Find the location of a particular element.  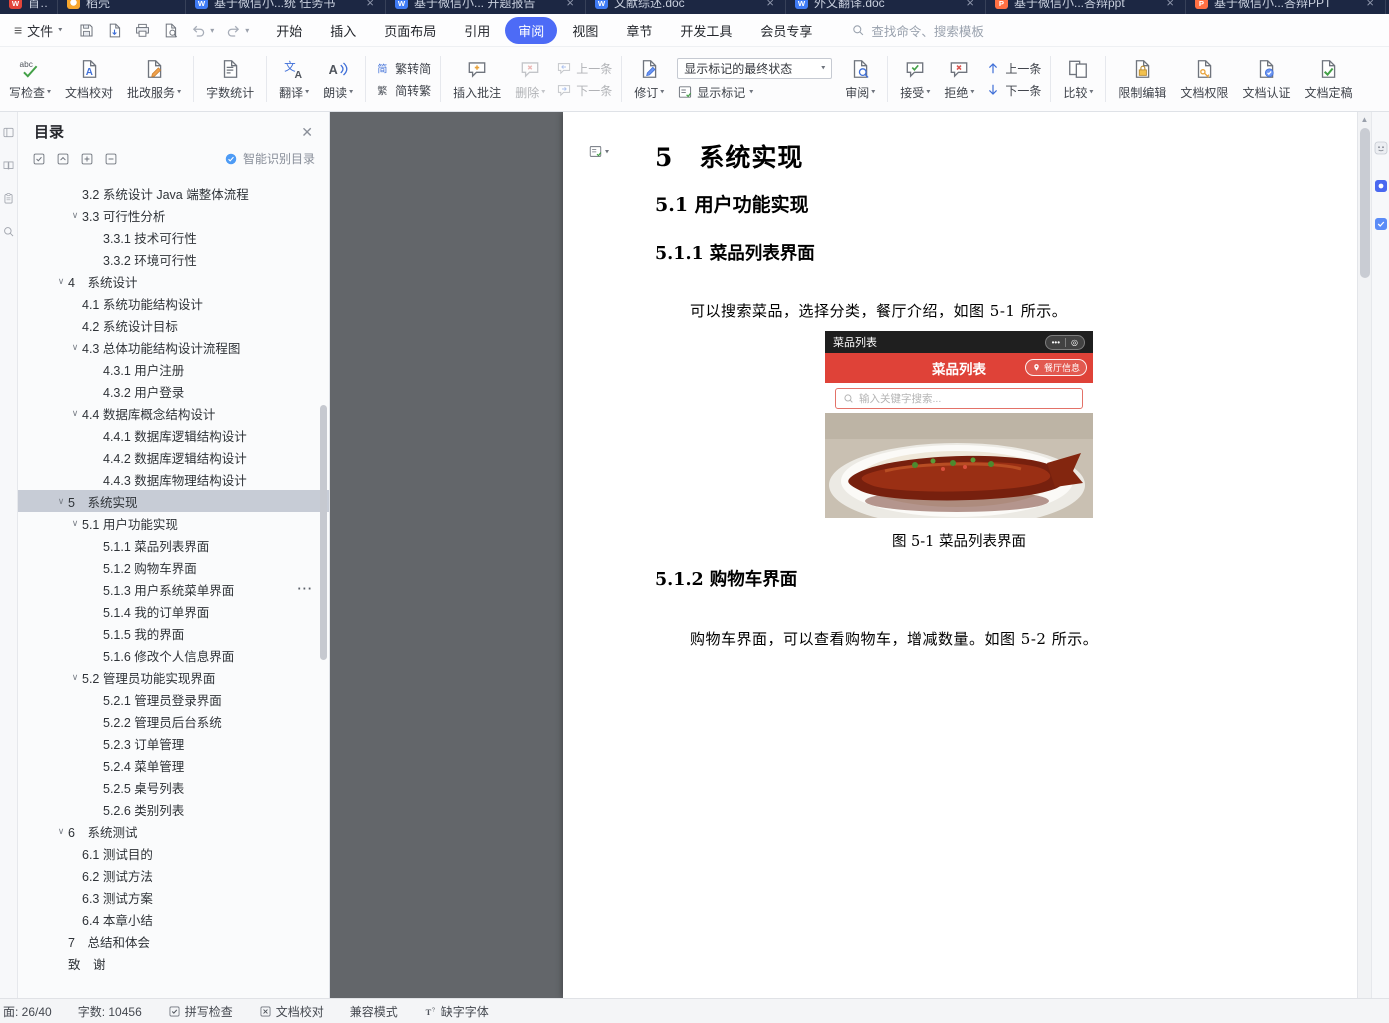

toc-item: ∨ 5.2 管理员功能实现界面 is located at coordinates (173, 677).